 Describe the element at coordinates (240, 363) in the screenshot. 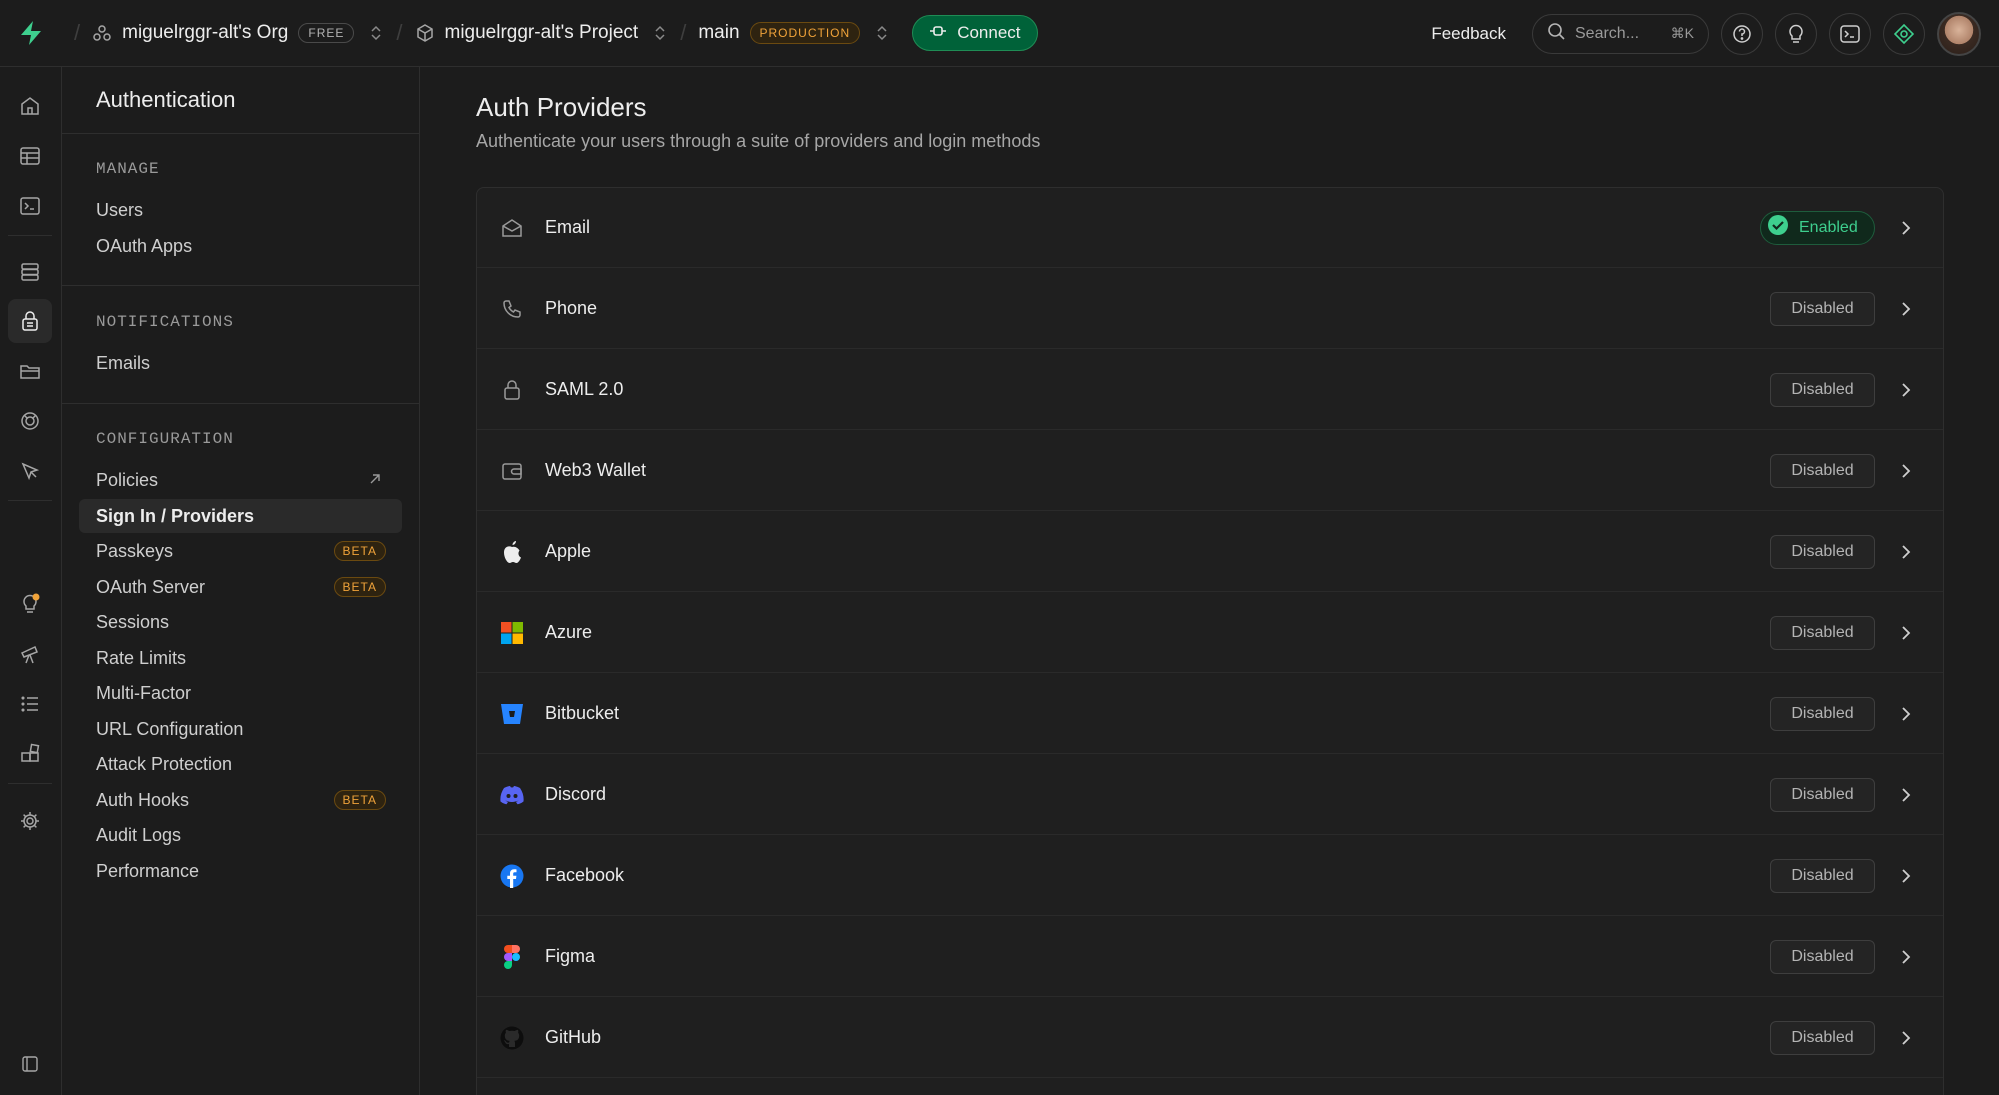

I see `sidebar-item-emails: Emails` at that location.